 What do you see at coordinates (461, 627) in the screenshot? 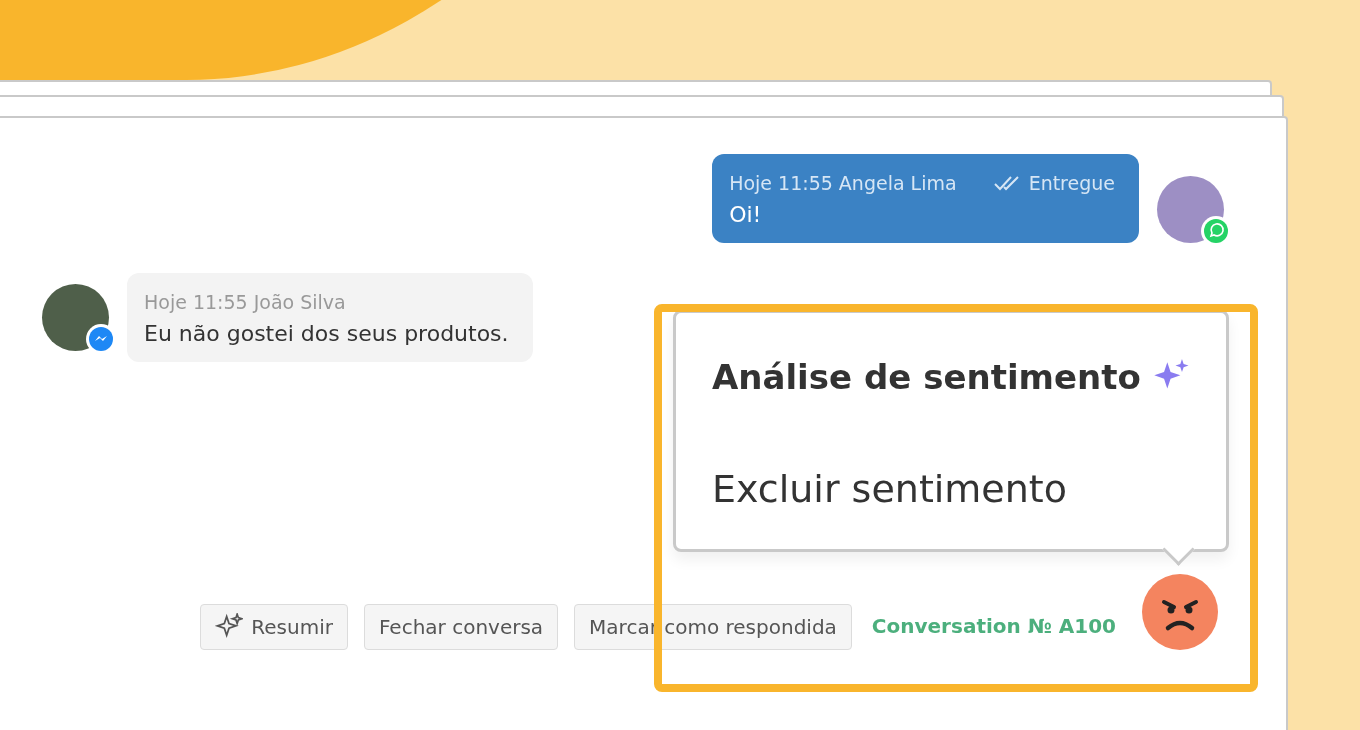
I see `action-button: Fechar conversa` at bounding box center [461, 627].